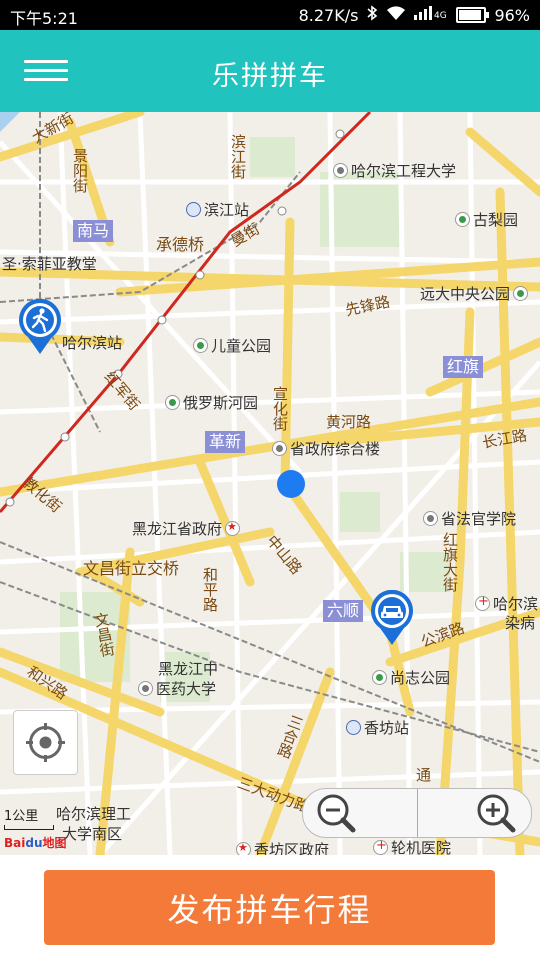 The height and width of the screenshot is (960, 540). I want to click on current-location-dot-icon, so click(291, 484).